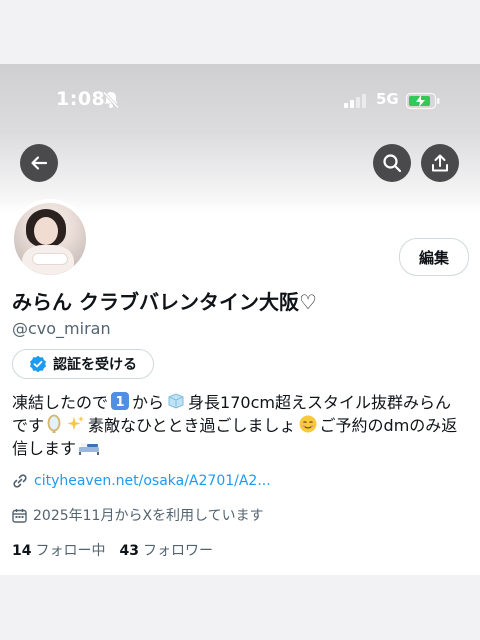  I want to click on network-label: 5G, so click(387, 99).